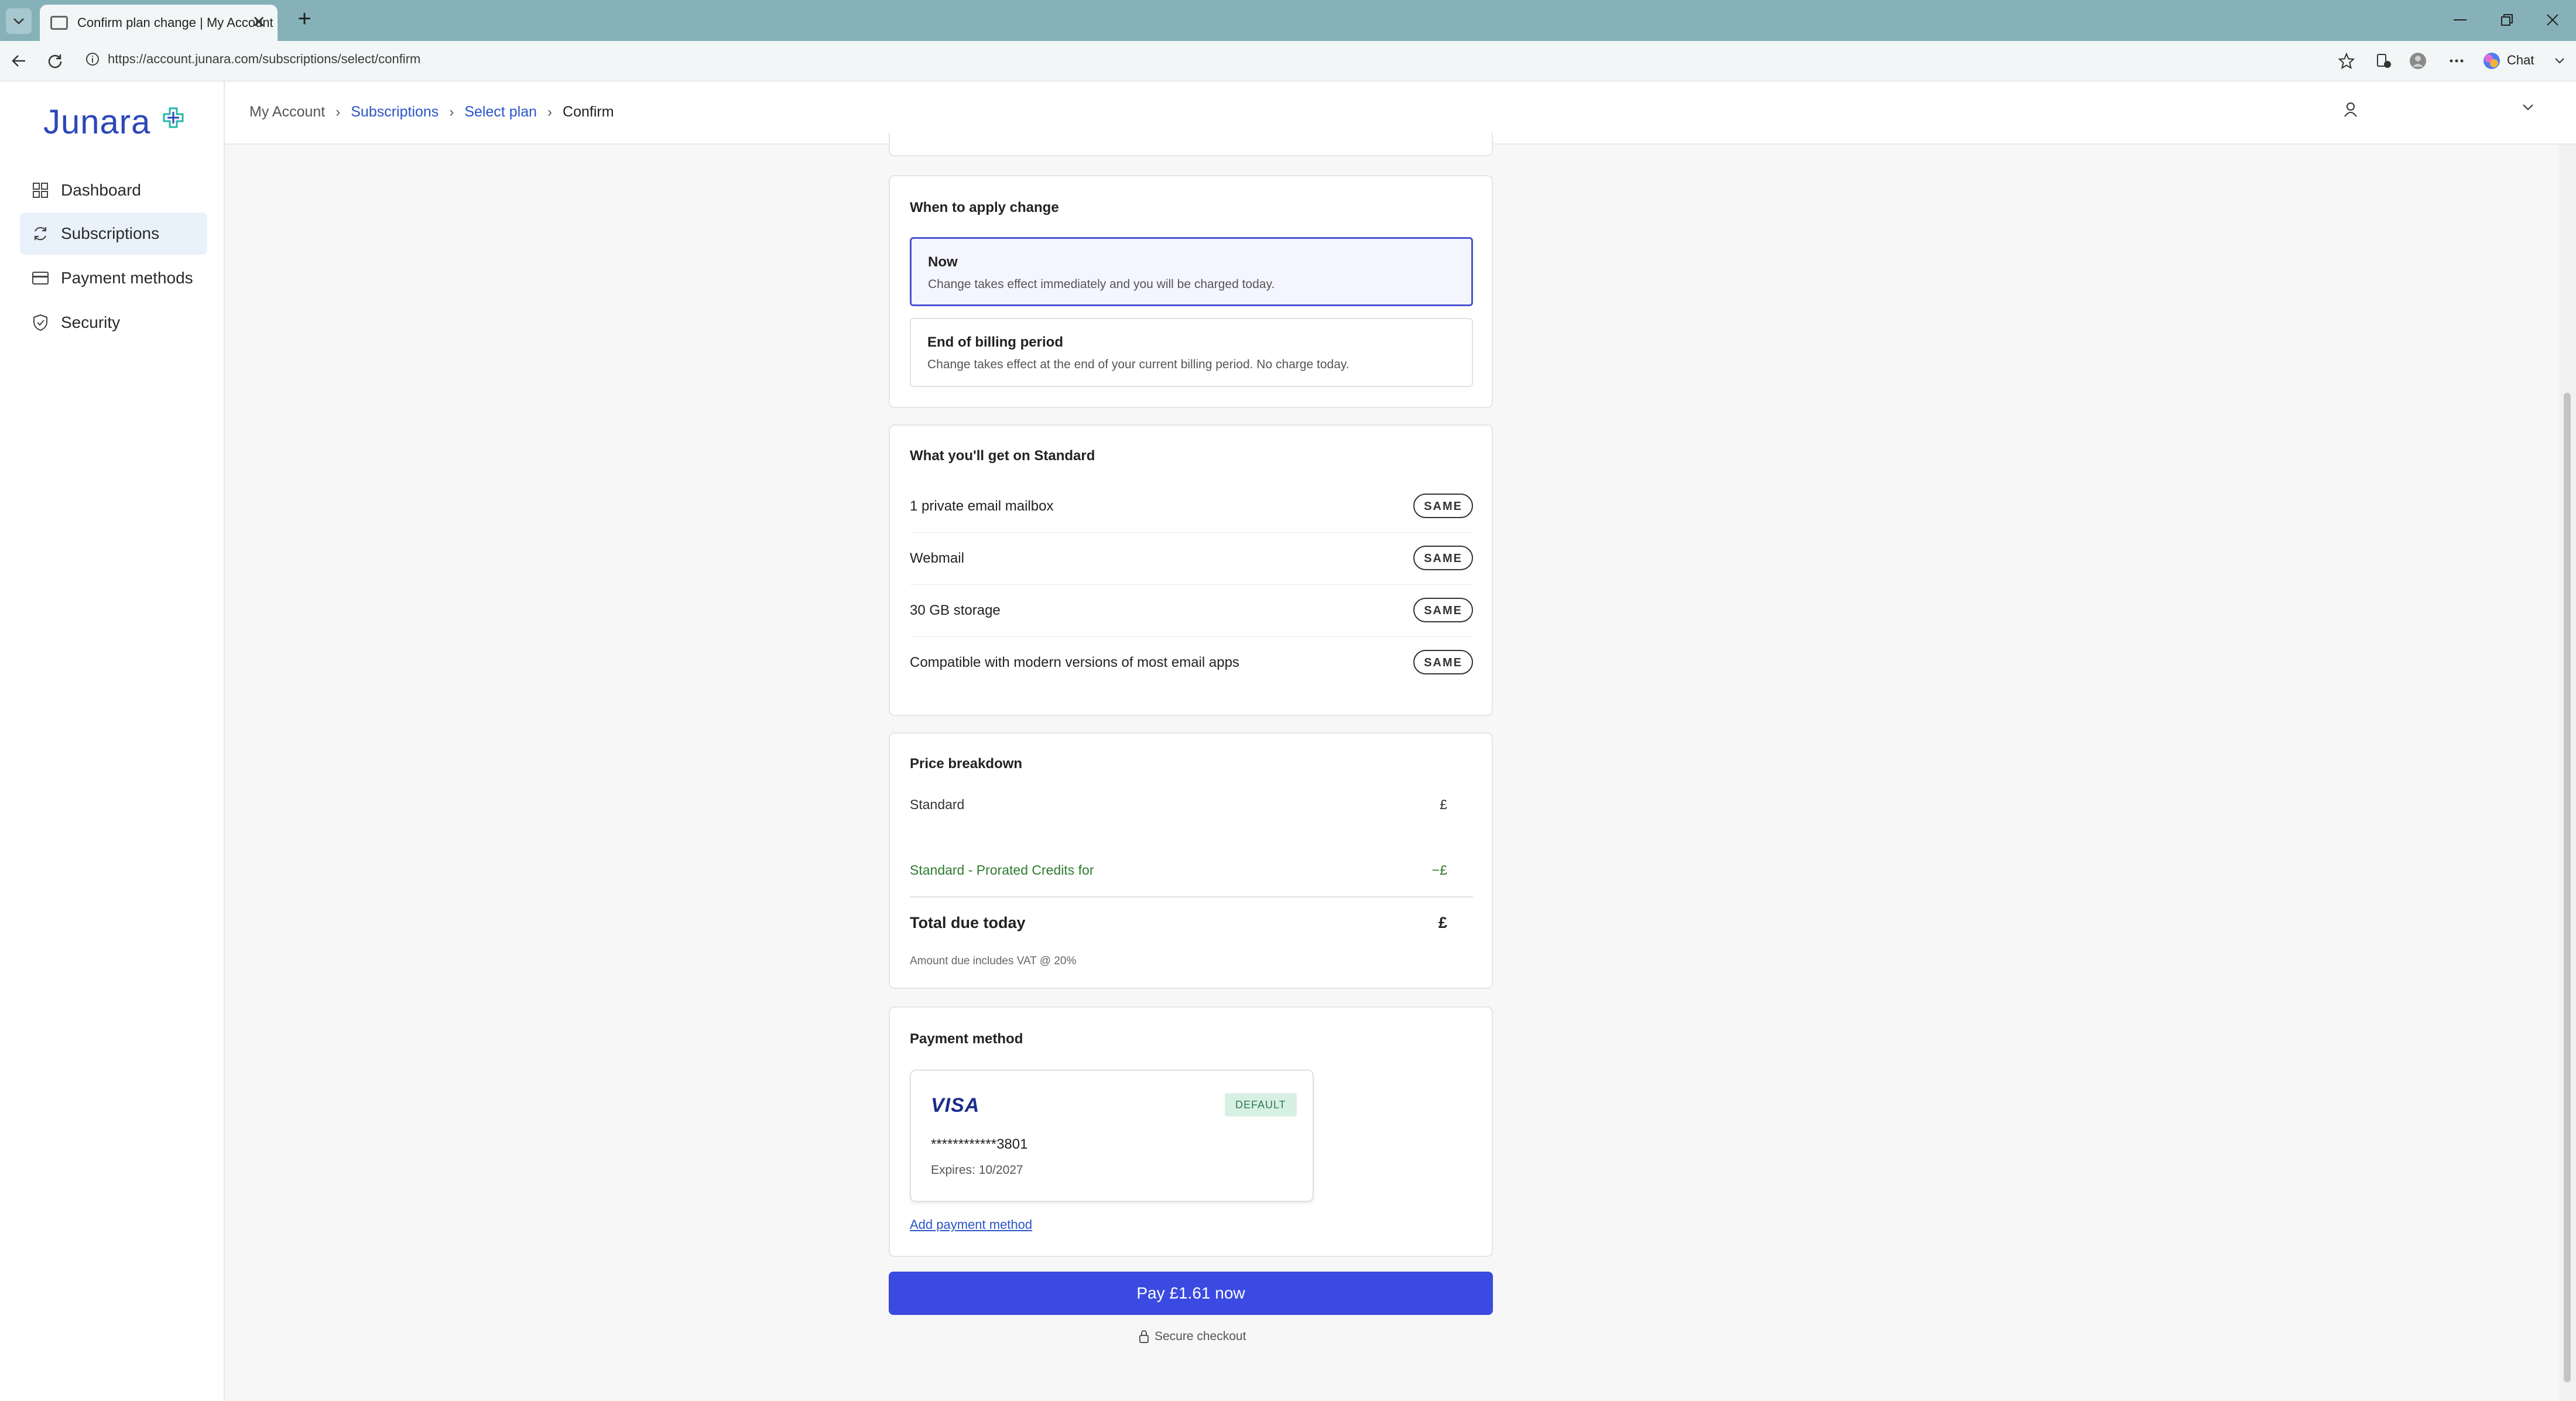 The width and height of the screenshot is (2576, 1401). Describe the element at coordinates (968, 922) in the screenshot. I see `total-label: Total due today` at that location.